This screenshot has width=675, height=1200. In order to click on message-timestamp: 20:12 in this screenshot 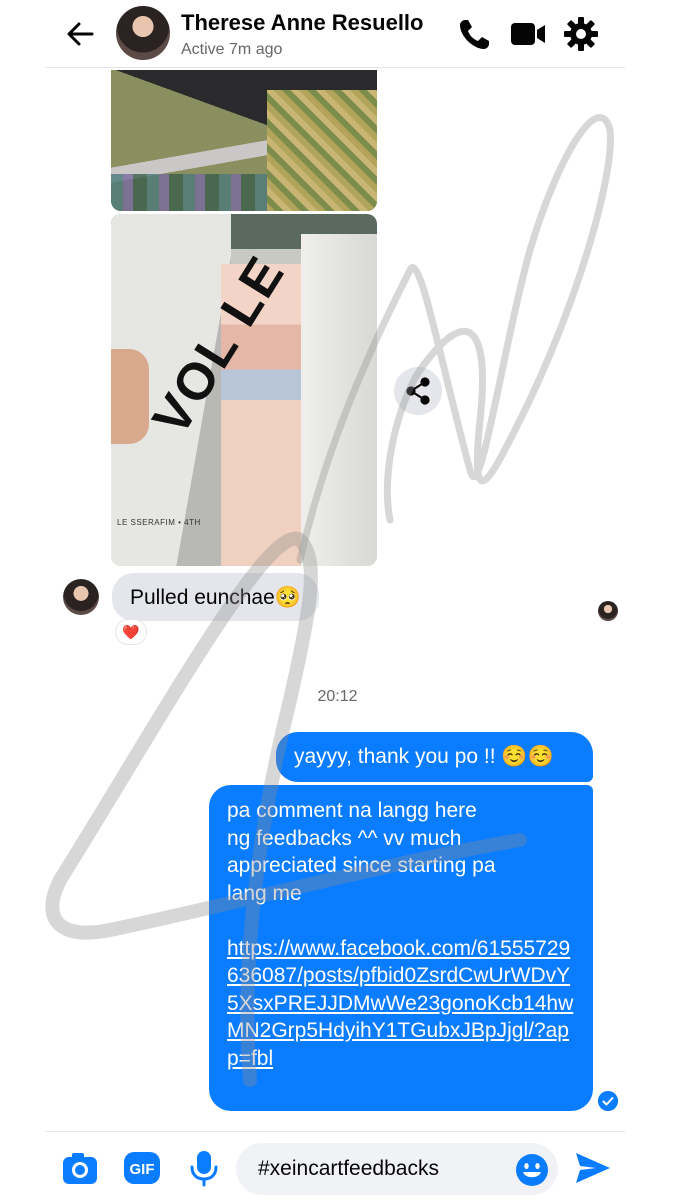, I will do `click(337, 696)`.